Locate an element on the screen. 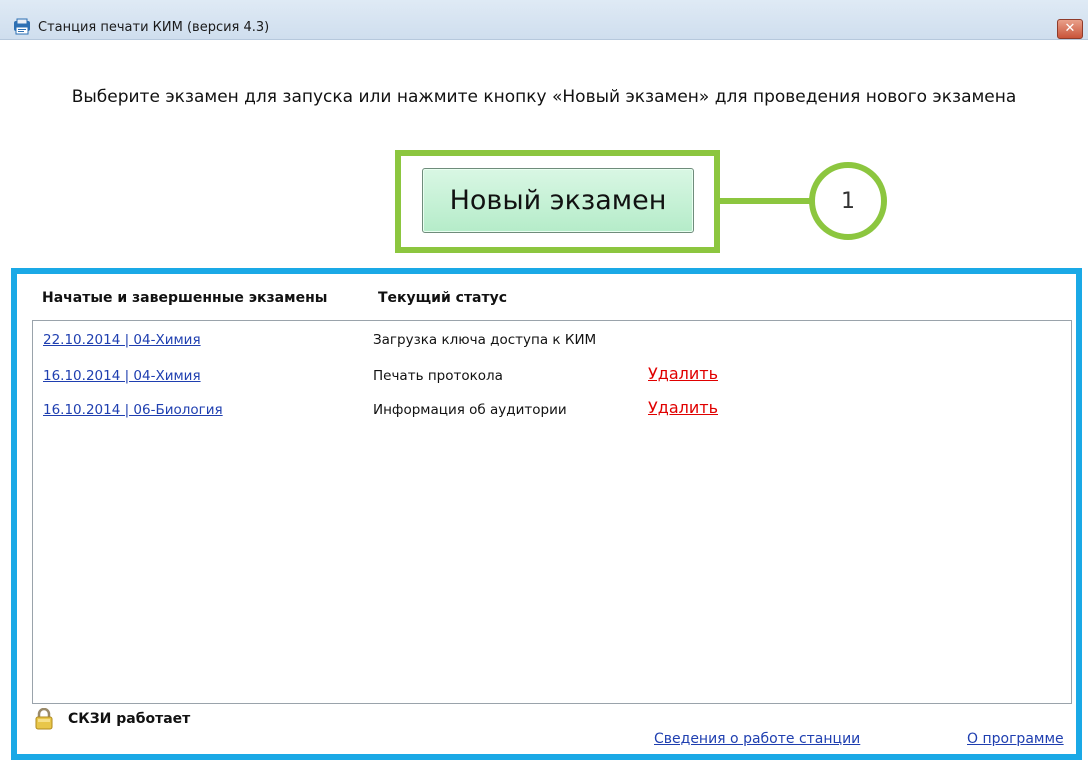 The image size is (1088, 769). column-header-exams: Начатые и завершенные экзамены is located at coordinates (185, 298).